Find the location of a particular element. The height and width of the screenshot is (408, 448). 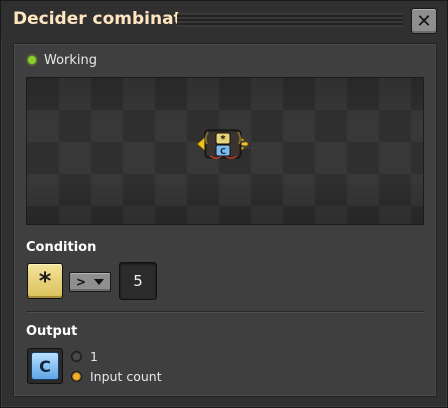

radio-button-on is located at coordinates (76, 376).